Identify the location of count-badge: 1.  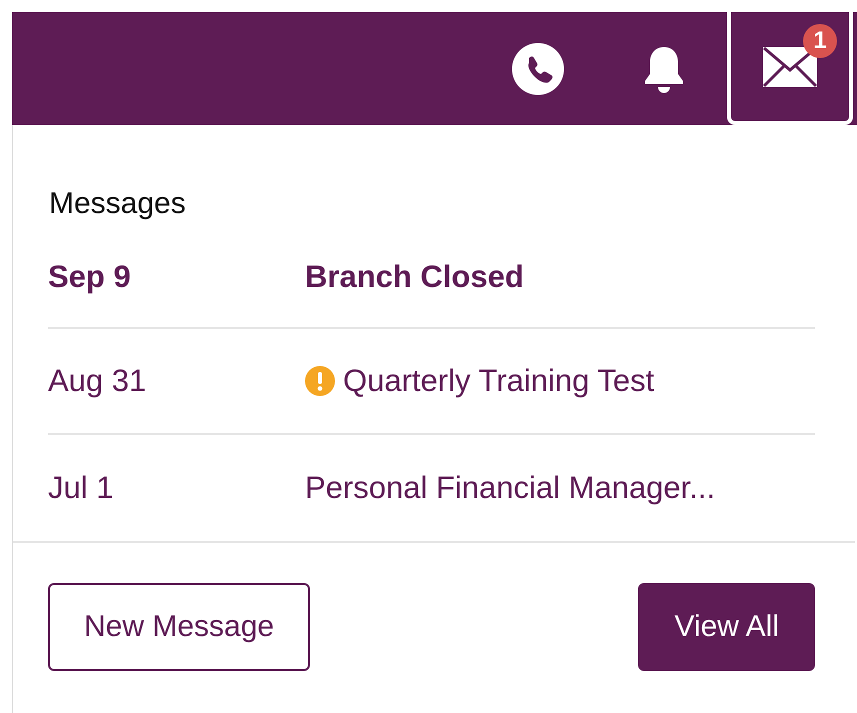
(820, 41).